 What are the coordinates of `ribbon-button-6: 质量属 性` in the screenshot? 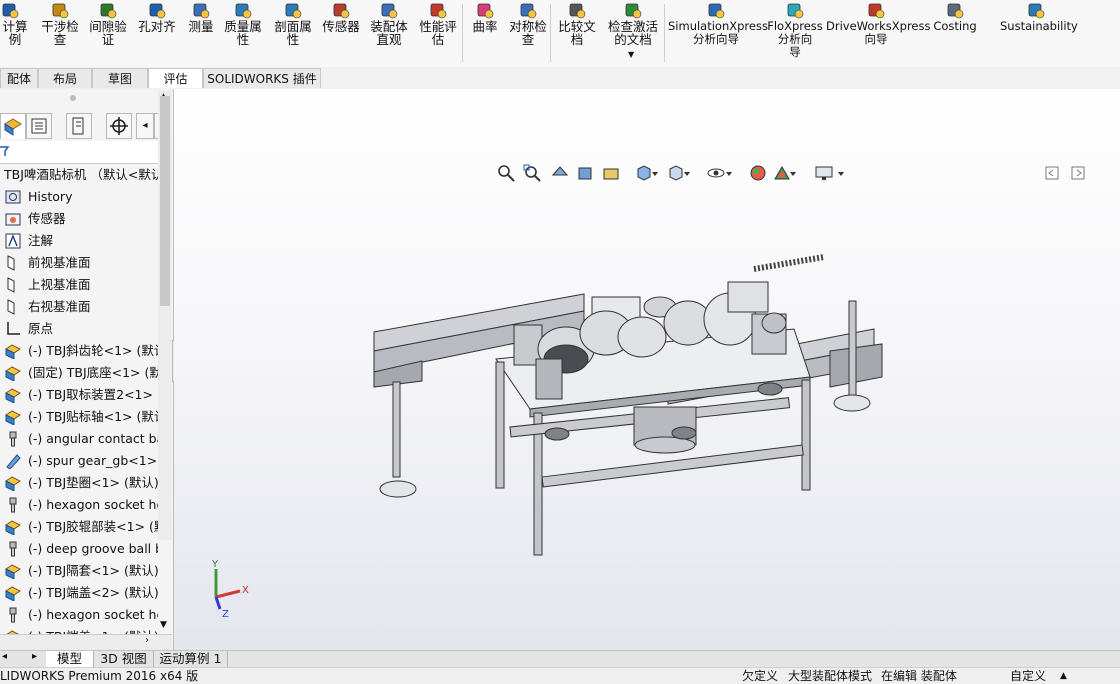 It's located at (243, 33).